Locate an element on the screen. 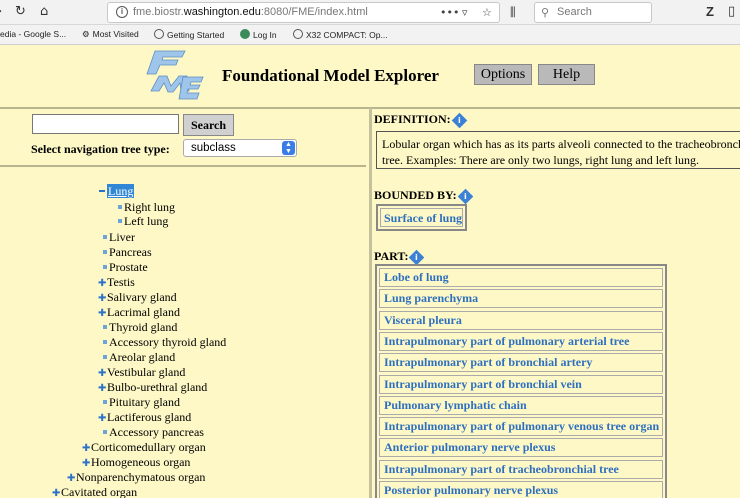 The image size is (740, 498). browser-search-box: ⚲ Search is located at coordinates (593, 12).